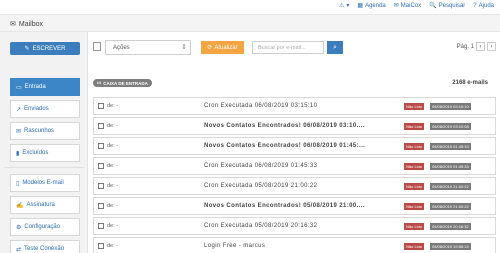 The image size is (500, 253). Describe the element at coordinates (371, 6) in the screenshot. I see `agenda-link: ▦ Agenda` at that location.